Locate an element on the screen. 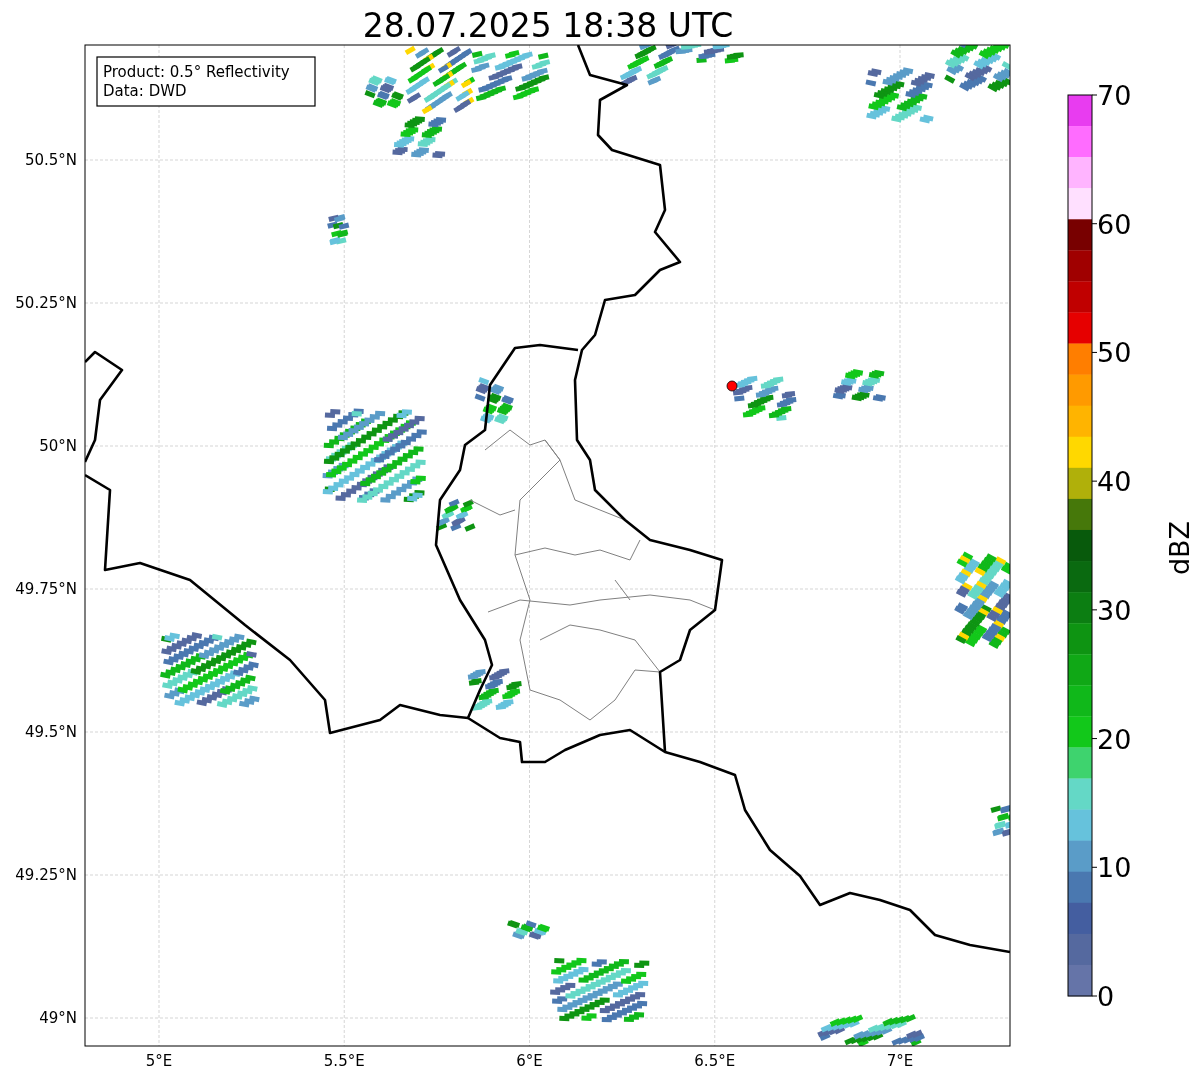 This screenshot has height=1081, width=1202. info-text: Data: DWD is located at coordinates (145, 91).